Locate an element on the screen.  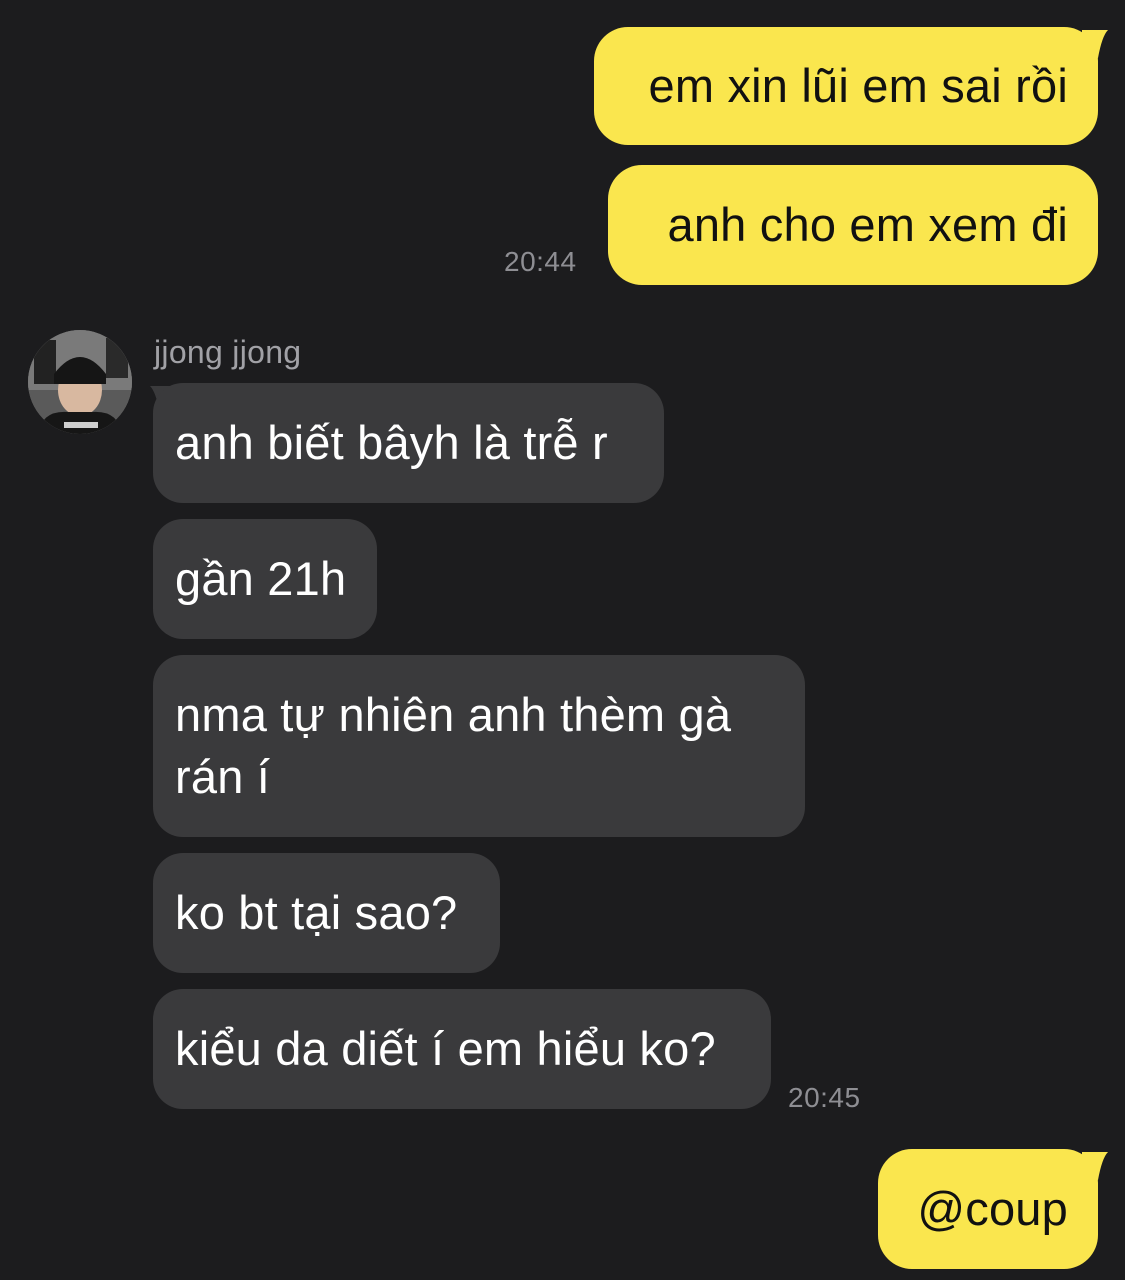
message-text: ko bt tại sao? is located at coordinates (316, 912).